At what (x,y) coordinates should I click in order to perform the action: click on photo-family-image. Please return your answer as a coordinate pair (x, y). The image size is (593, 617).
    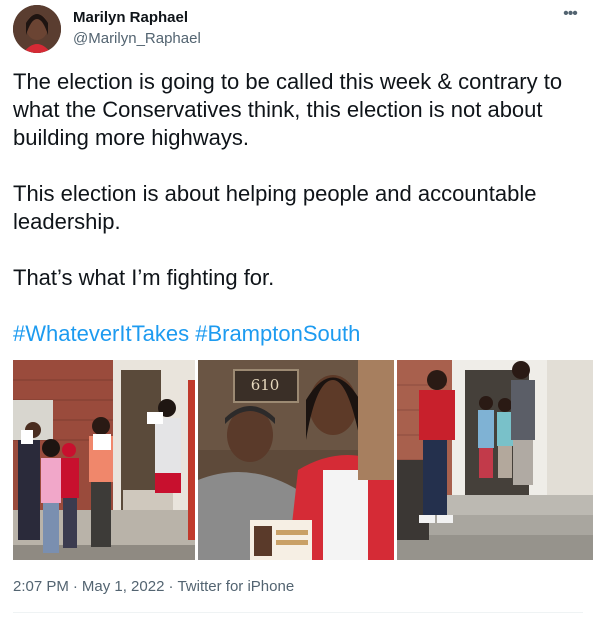
    Looking at the image, I should click on (104, 460).